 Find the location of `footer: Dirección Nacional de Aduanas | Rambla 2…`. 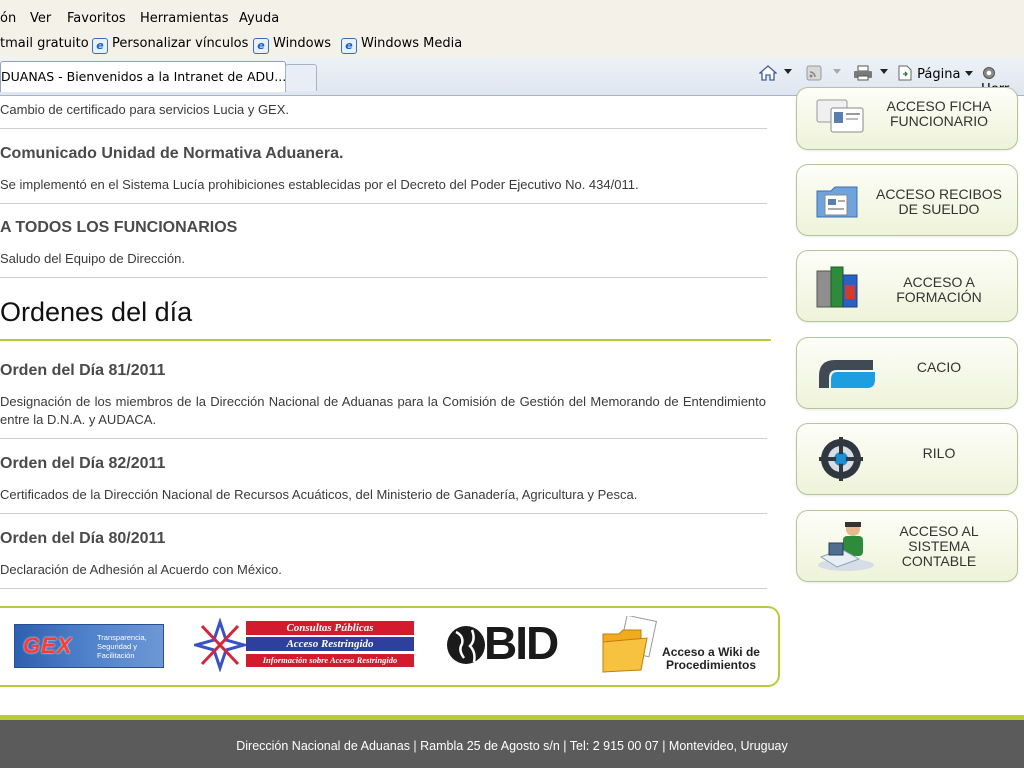

footer: Dirección Nacional de Aduanas | Rambla 2… is located at coordinates (512, 744).